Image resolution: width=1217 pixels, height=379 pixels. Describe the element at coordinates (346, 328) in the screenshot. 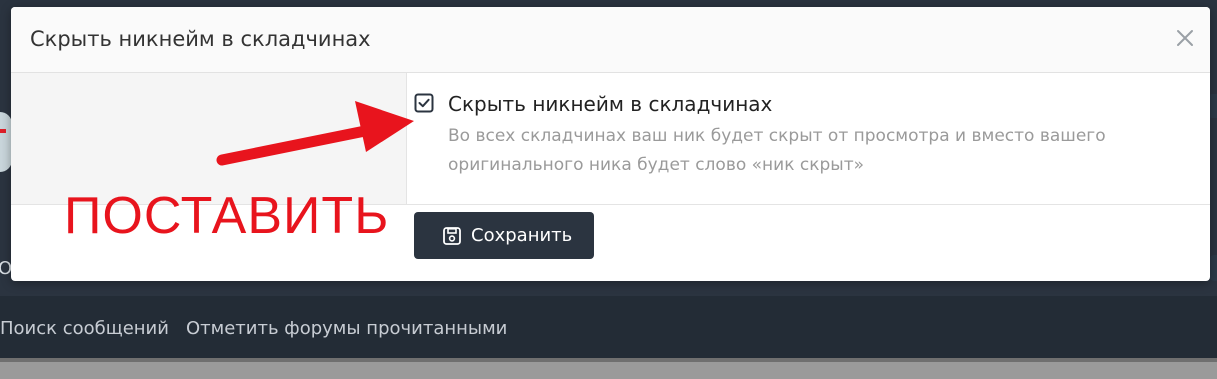

I see `nav-link-mark-forums-read: Отметить форумы прочитанными` at that location.